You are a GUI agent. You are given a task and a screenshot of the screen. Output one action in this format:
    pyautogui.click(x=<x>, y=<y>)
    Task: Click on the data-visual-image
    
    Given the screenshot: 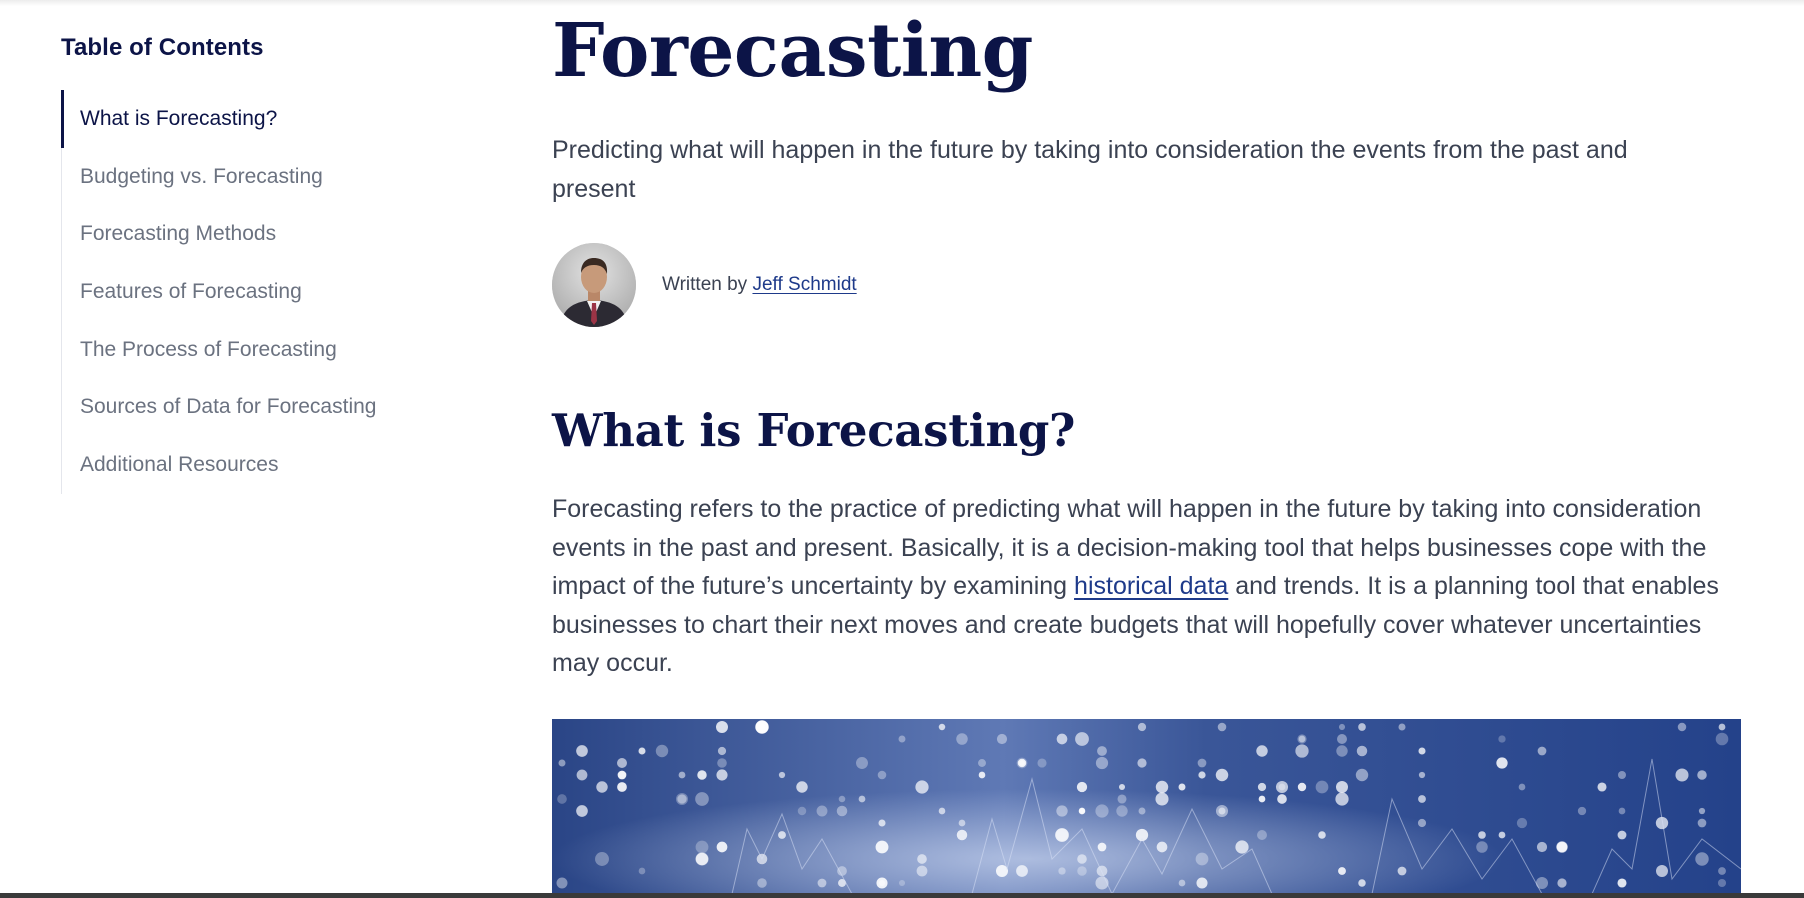 What is the action you would take?
    pyautogui.click(x=1146, y=806)
    